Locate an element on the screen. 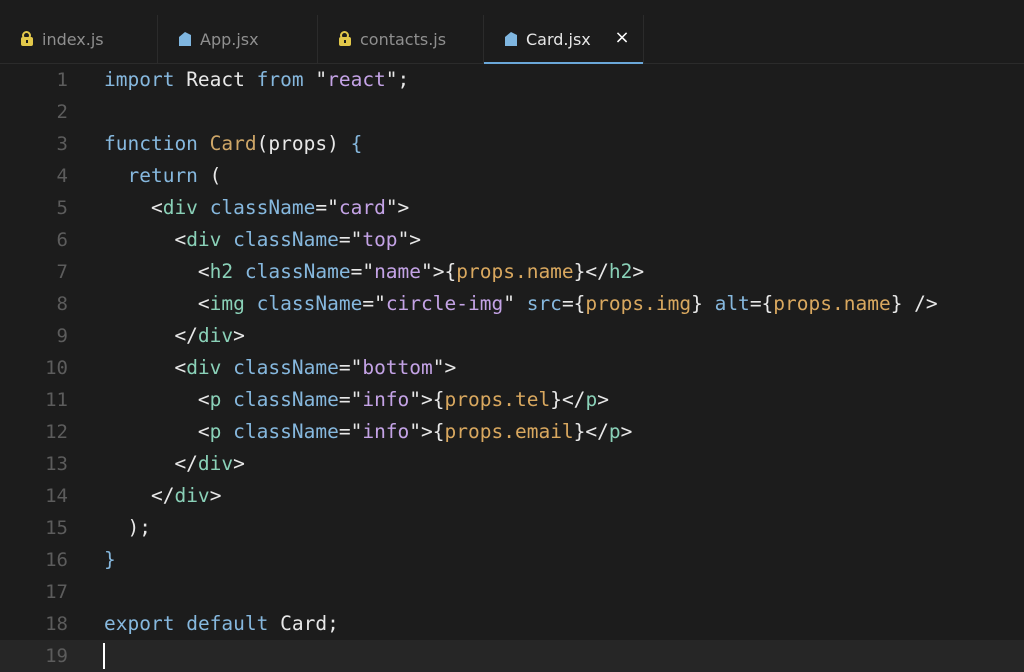  close-icon: × is located at coordinates (622, 38).